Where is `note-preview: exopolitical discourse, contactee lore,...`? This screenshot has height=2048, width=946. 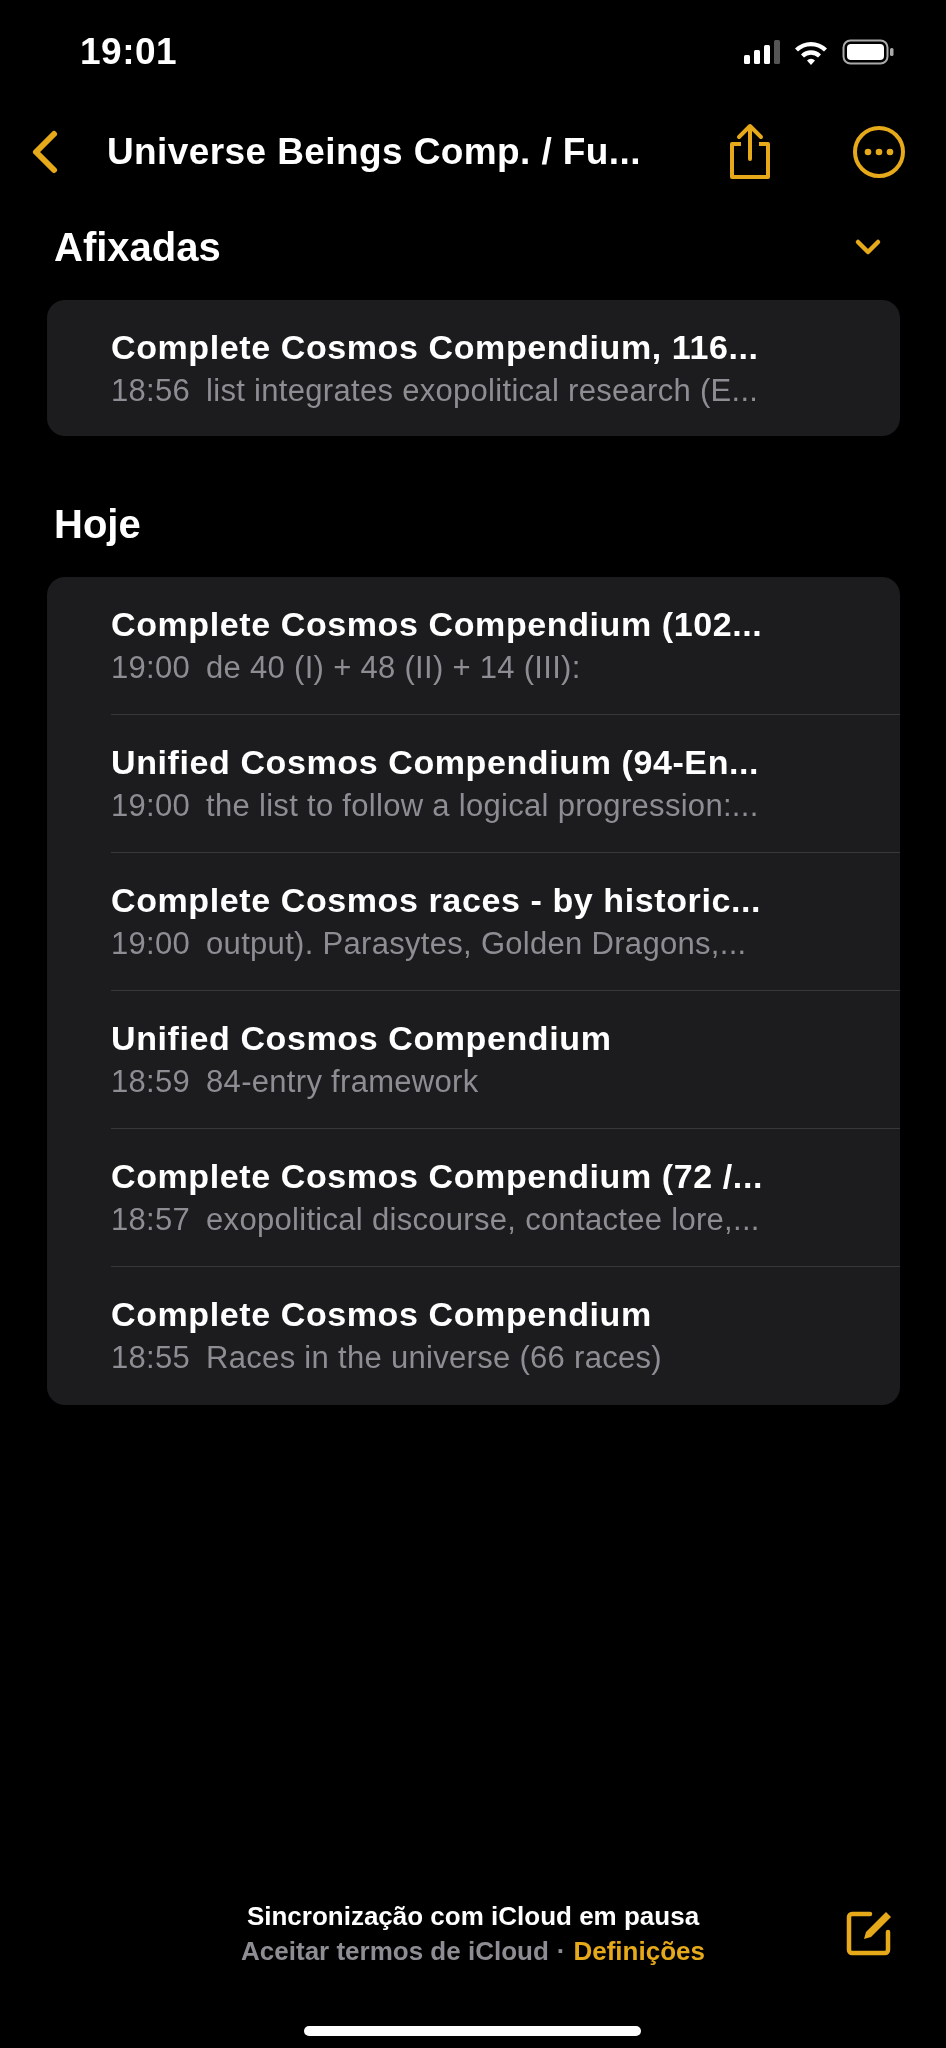 note-preview: exopolitical discourse, contactee lore,... is located at coordinates (483, 1220).